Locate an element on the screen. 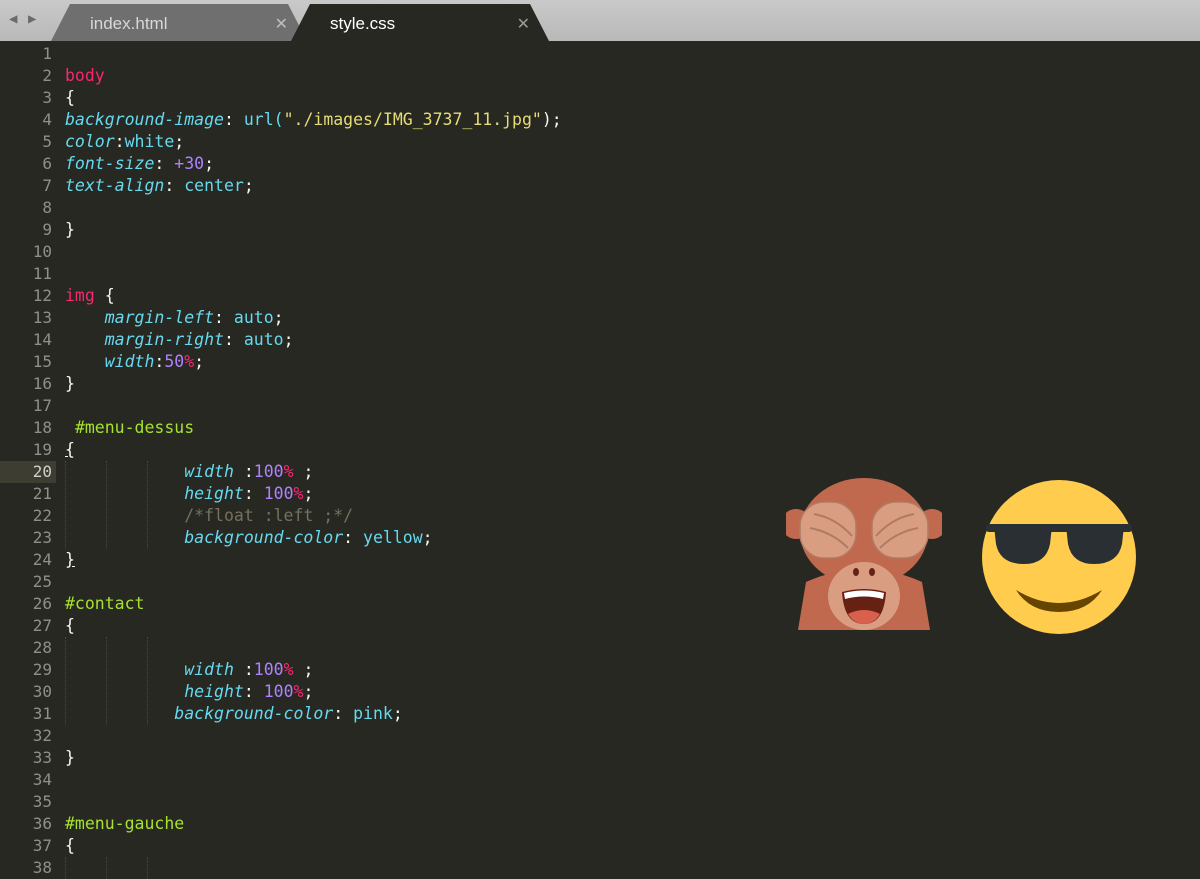  css-number: 50 is located at coordinates (174, 361).